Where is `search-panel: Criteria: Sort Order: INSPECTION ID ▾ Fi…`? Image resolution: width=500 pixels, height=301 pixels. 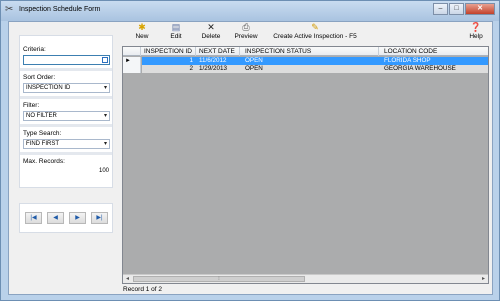
search-panel: Criteria: Sort Order: INSPECTION ID ▾ Fi… is located at coordinates (66, 111).